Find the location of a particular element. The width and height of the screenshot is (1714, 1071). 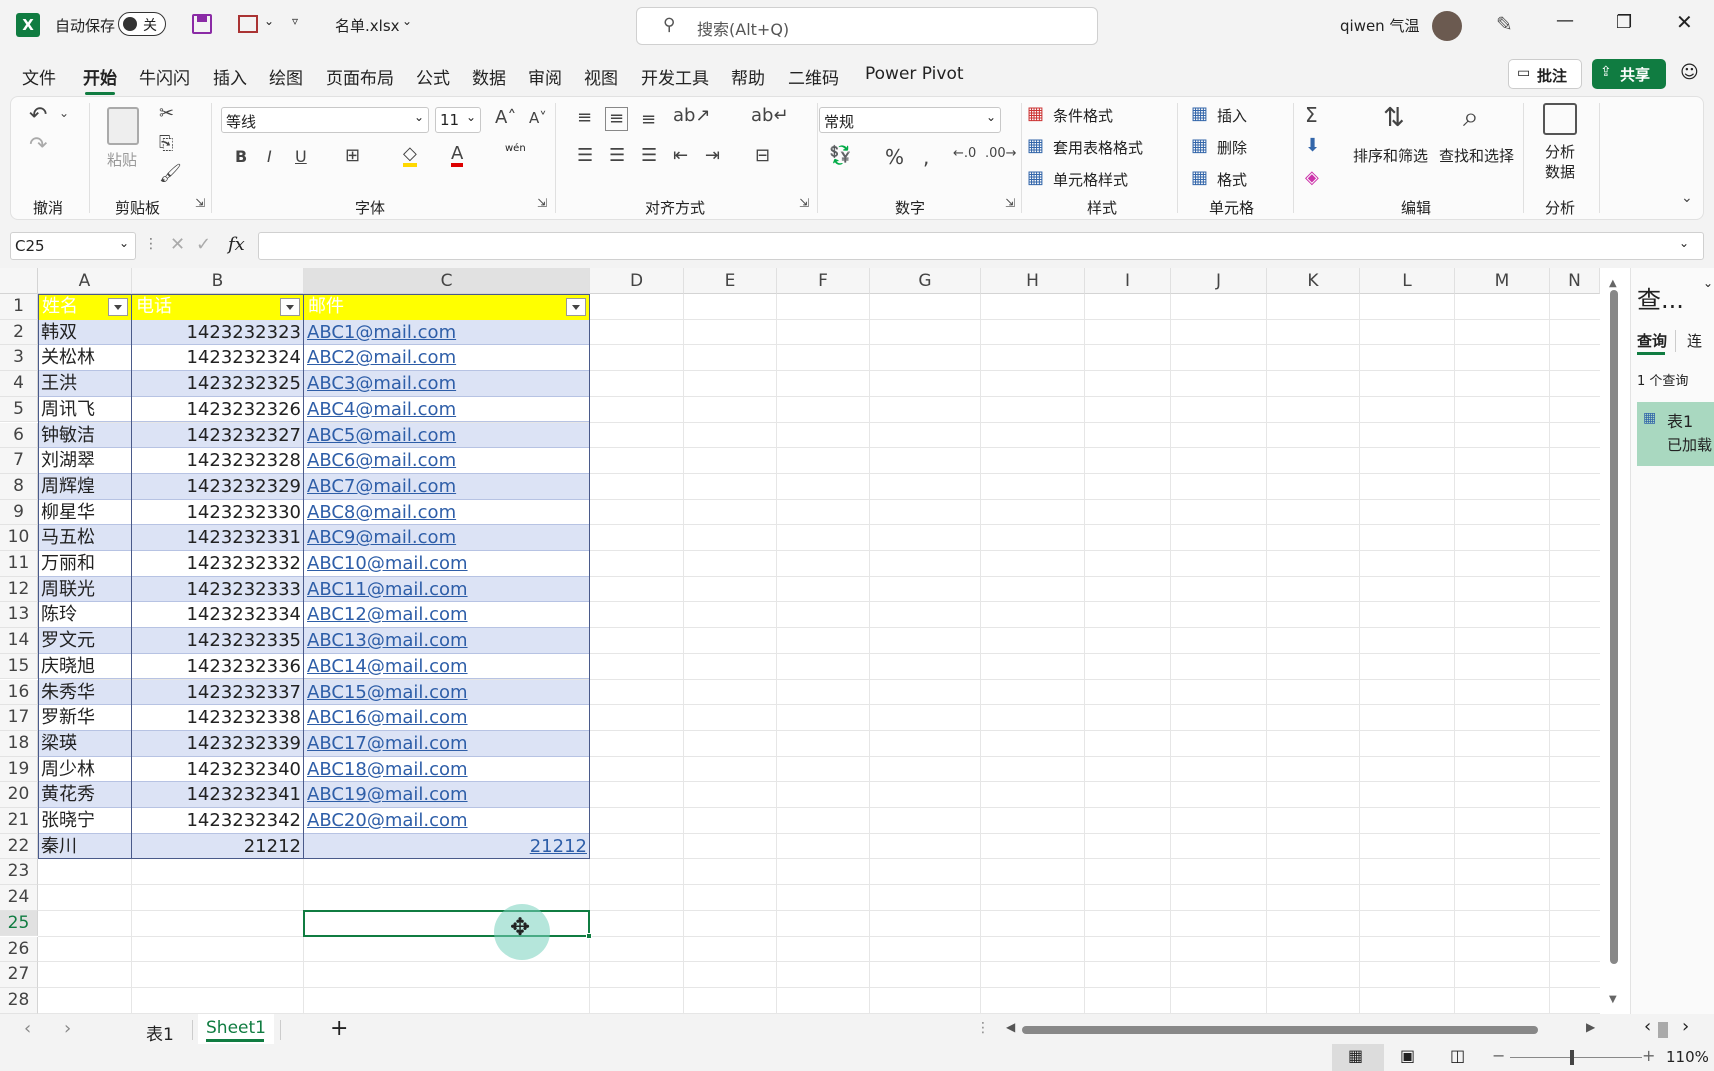

row-header-19: 19 is located at coordinates (19, 769).